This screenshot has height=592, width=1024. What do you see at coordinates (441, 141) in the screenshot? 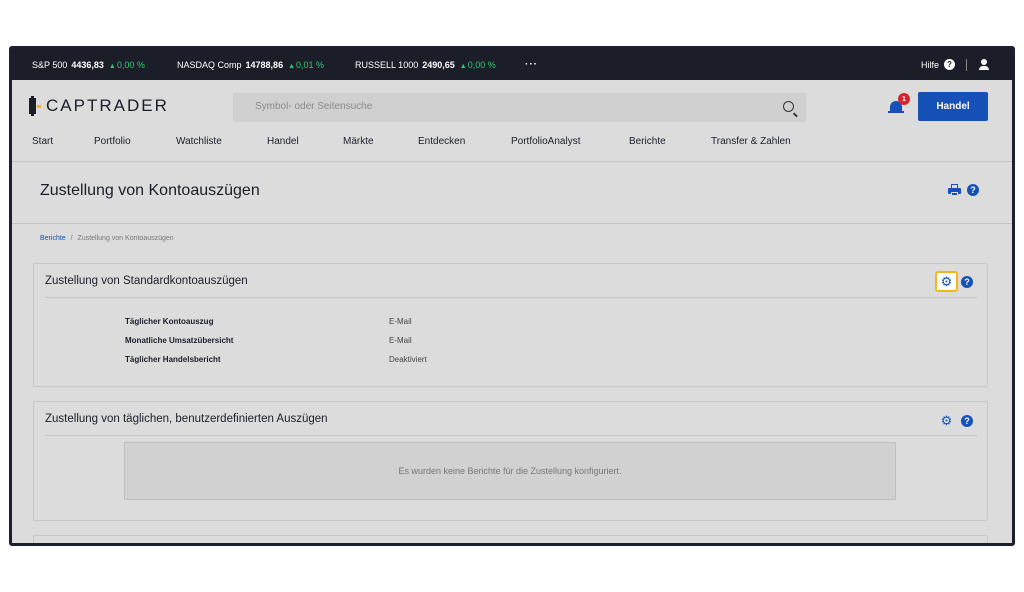
I see `nav-item-entdecken: Entdecken` at bounding box center [441, 141].